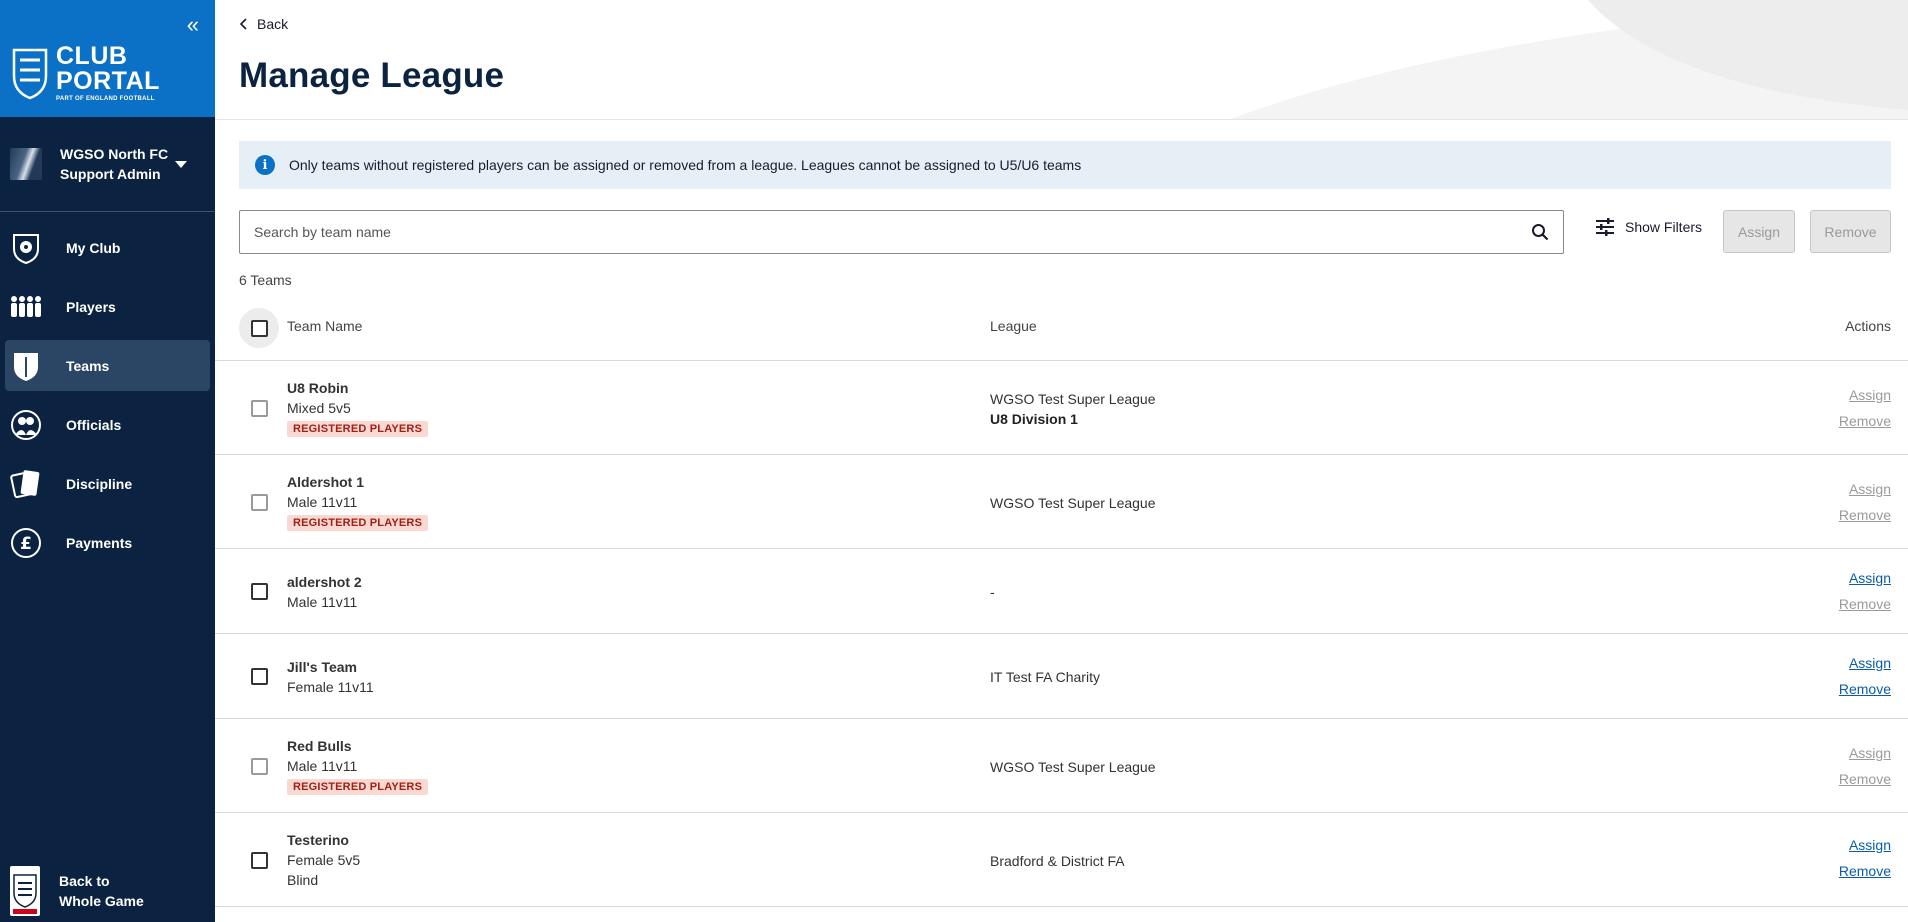  What do you see at coordinates (324, 582) in the screenshot?
I see `team-name: aldershot 2` at bounding box center [324, 582].